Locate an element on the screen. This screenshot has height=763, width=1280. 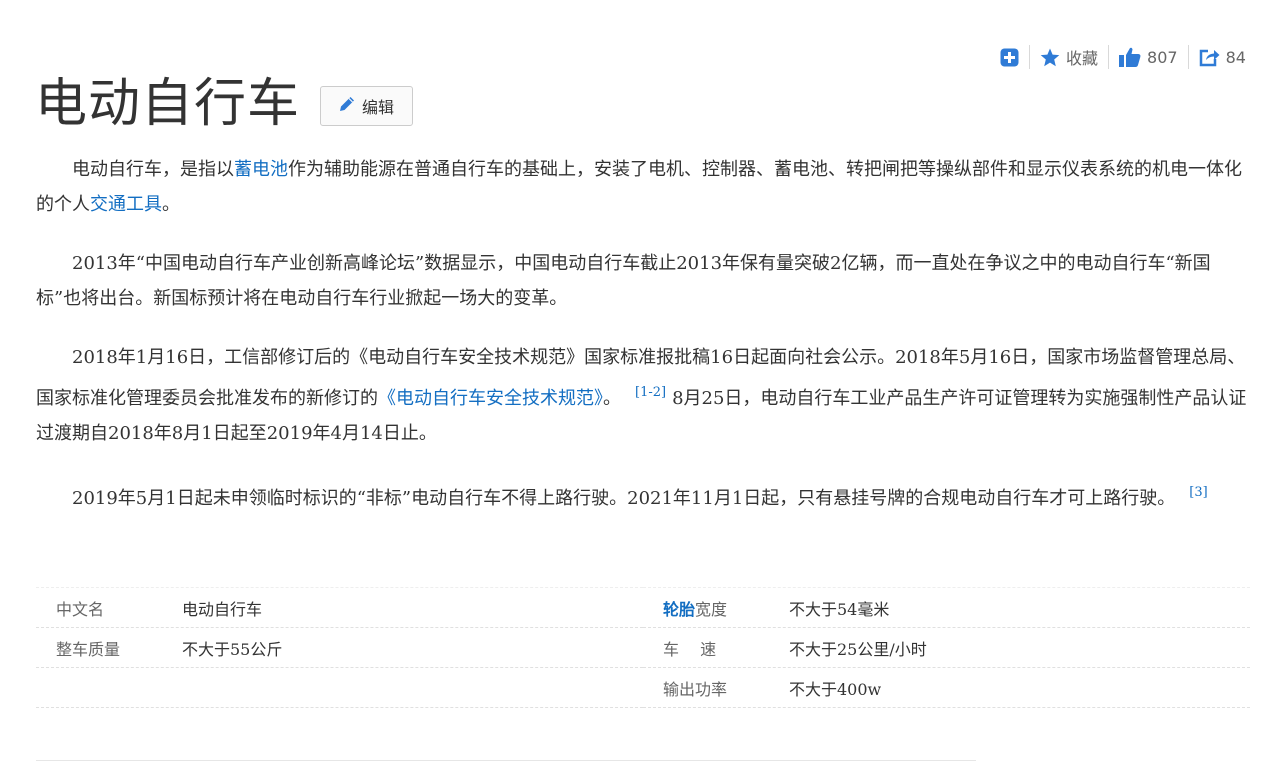
basic-info-right: 轮胎宽度 不大于54毫米 车 速 不大于25公里/小时 输出功率 不大于400w is located at coordinates (946, 647).